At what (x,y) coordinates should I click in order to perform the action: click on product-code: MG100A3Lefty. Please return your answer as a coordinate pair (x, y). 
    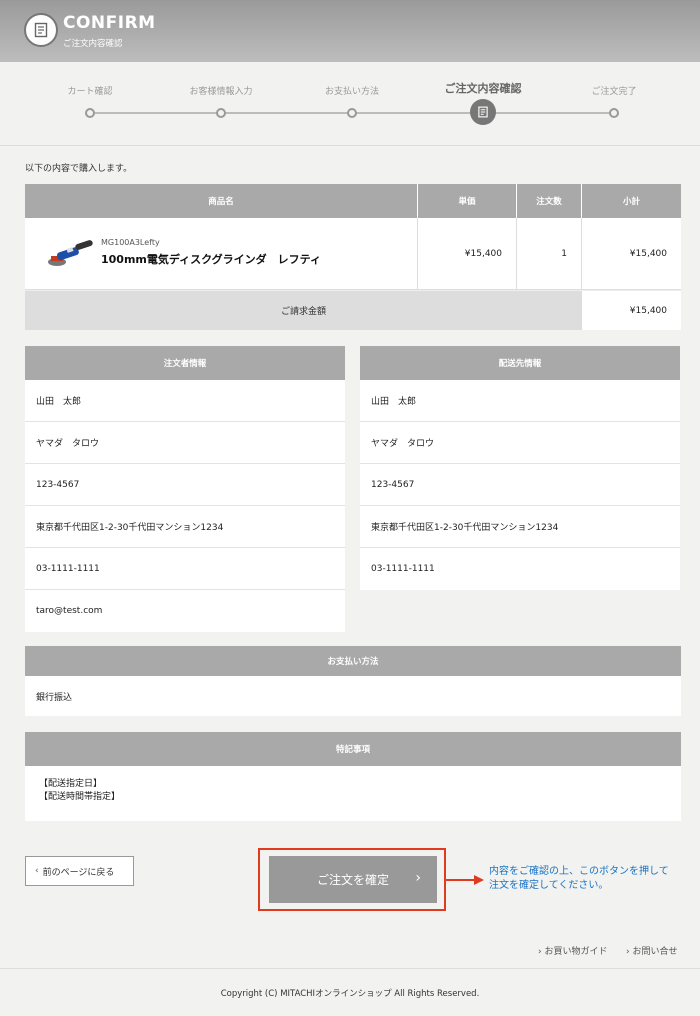
    Looking at the image, I should click on (130, 242).